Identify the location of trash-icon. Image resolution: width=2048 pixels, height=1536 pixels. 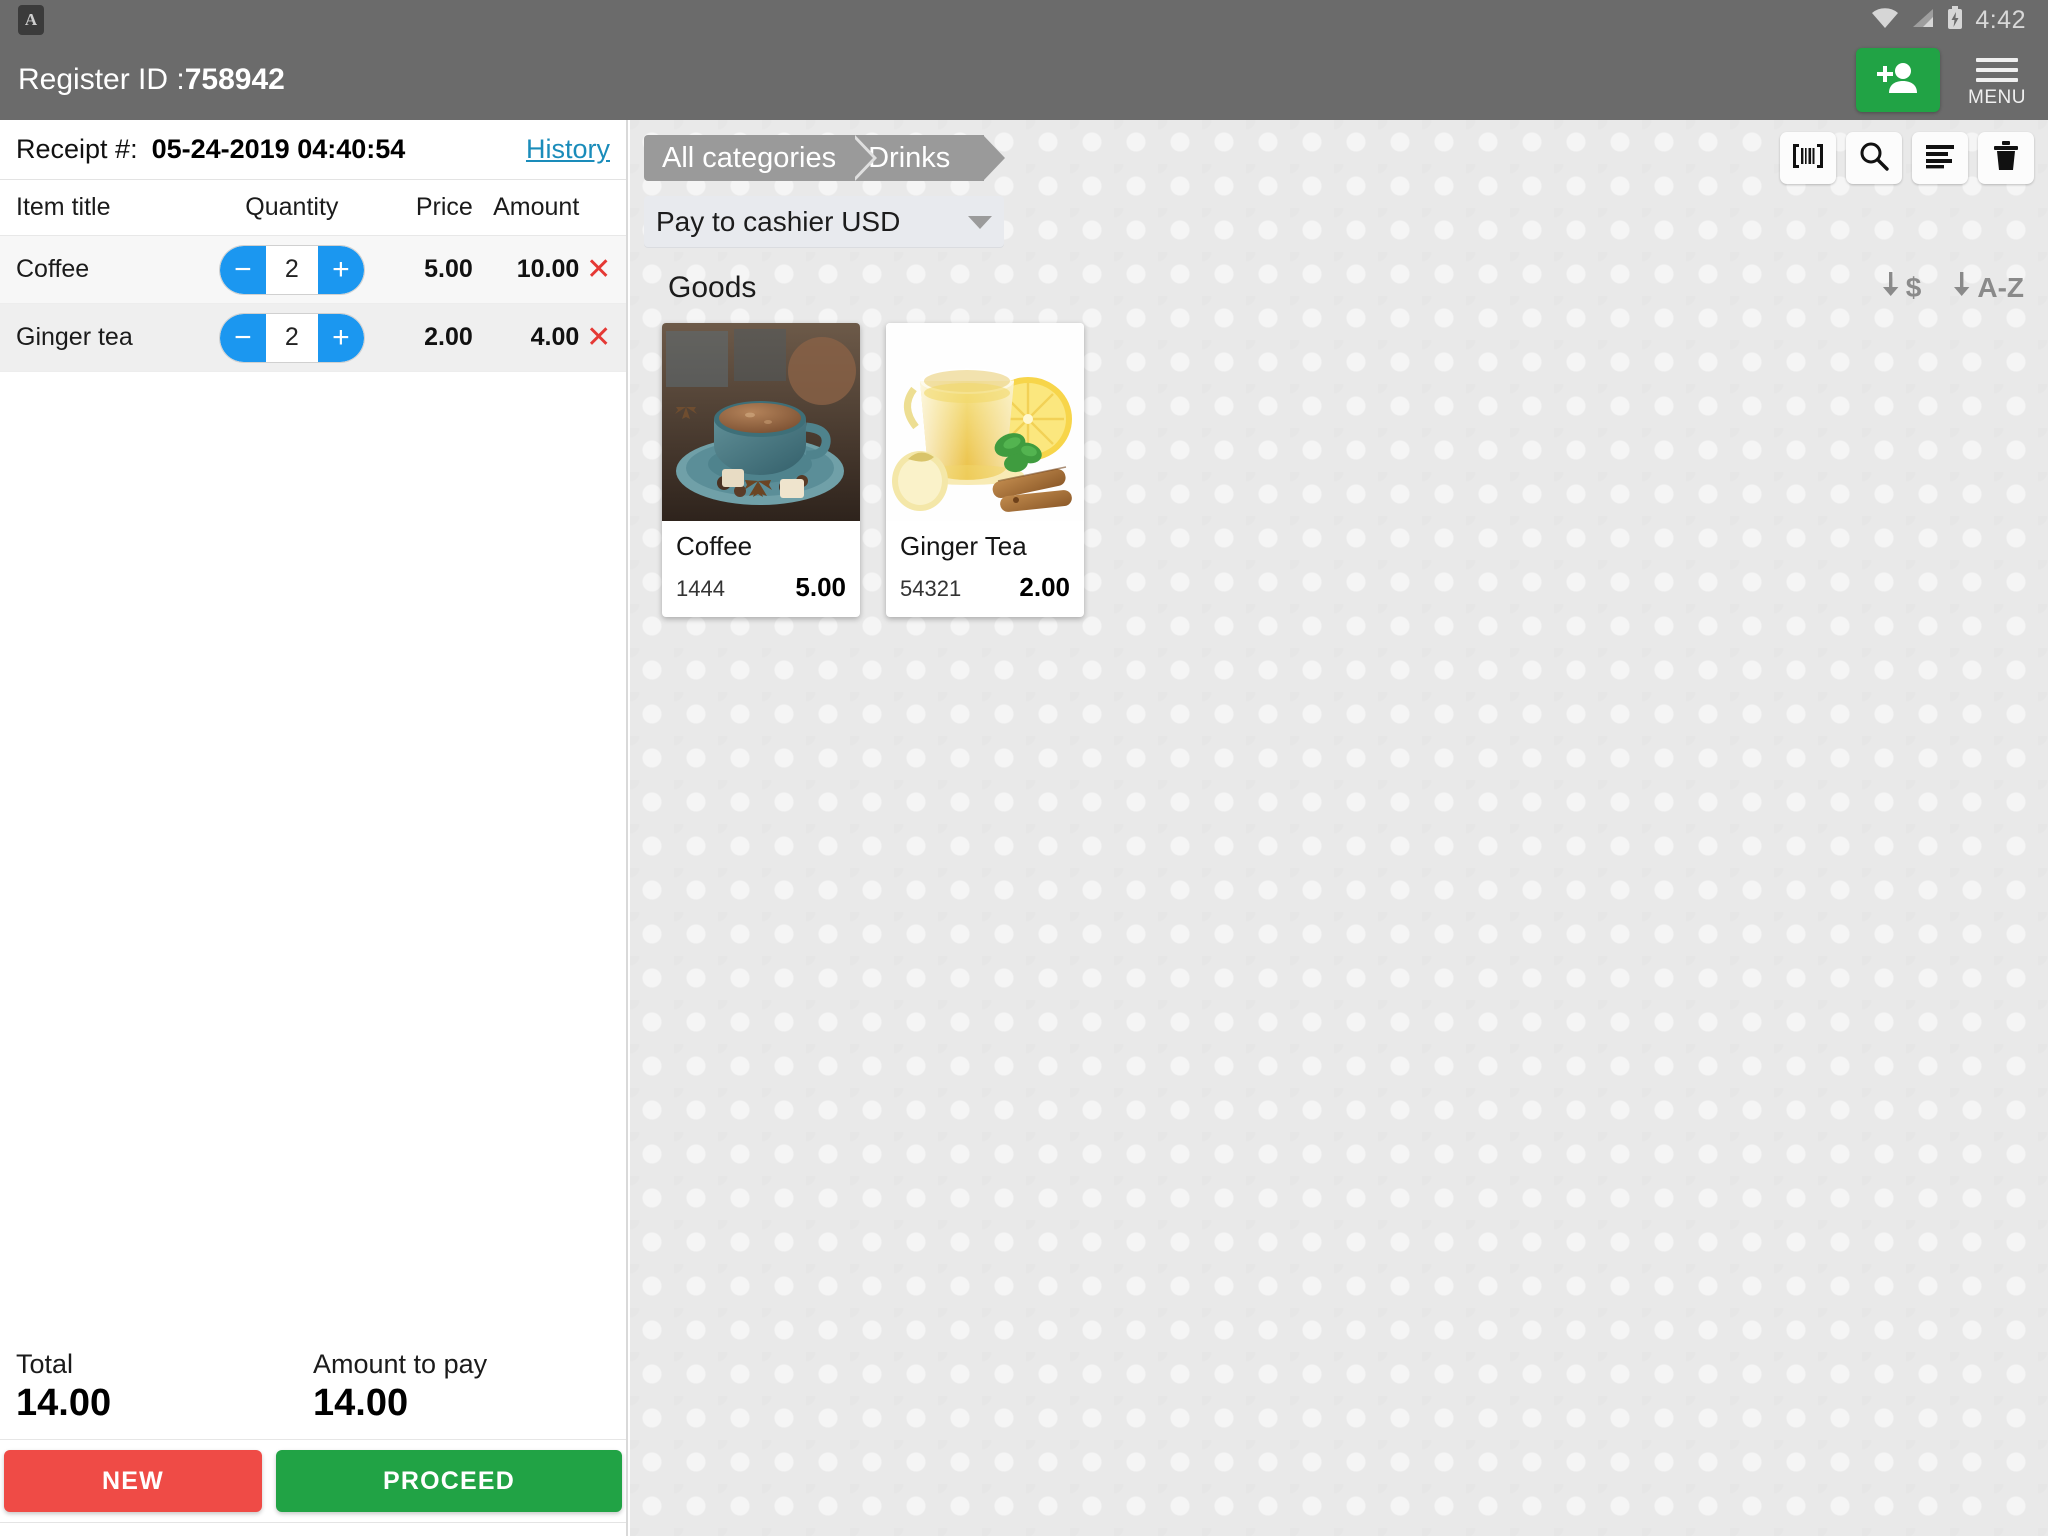
(2006, 158).